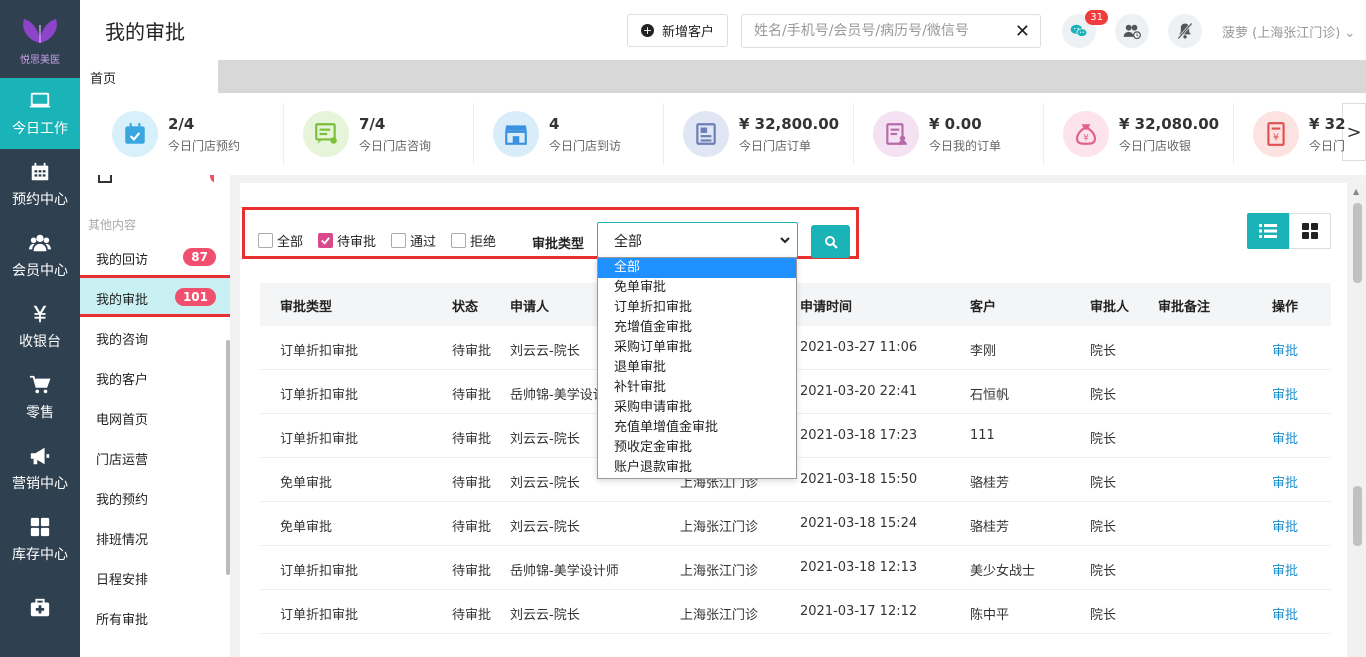 Image resolution: width=1366 pixels, height=657 pixels. What do you see at coordinates (697, 428) in the screenshot?
I see `dropdown-option: 充值单增值金审批` at bounding box center [697, 428].